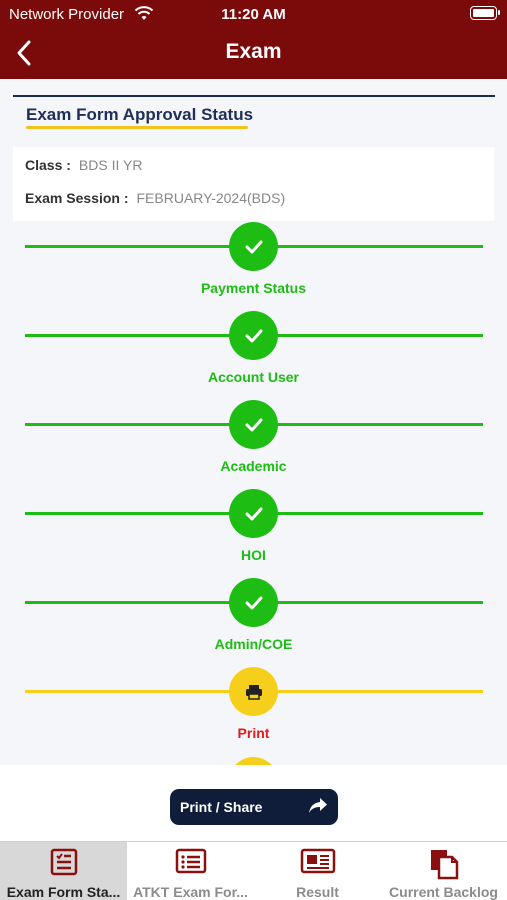 Image resolution: width=507 pixels, height=900 pixels. I want to click on step-hoi: HOI, so click(253, 532).